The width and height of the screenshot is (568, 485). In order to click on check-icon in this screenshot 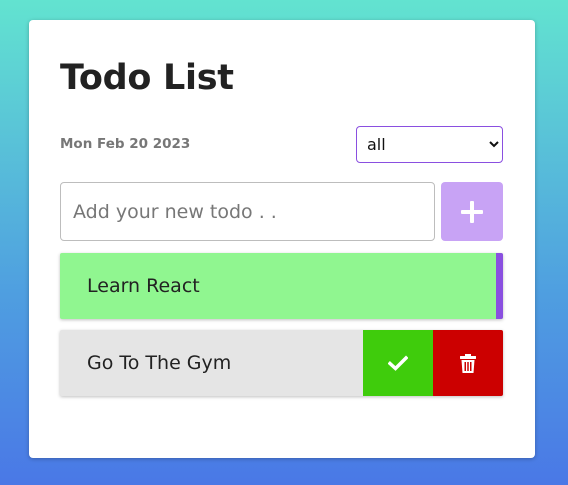, I will do `click(398, 363)`.